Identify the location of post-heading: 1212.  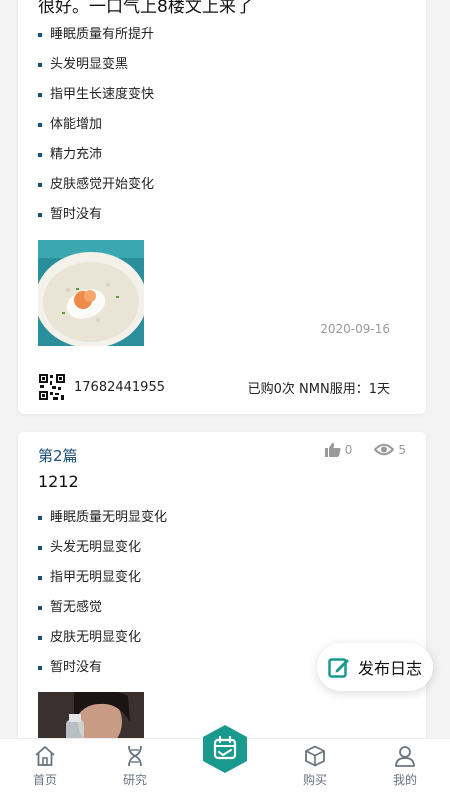
(58, 481).